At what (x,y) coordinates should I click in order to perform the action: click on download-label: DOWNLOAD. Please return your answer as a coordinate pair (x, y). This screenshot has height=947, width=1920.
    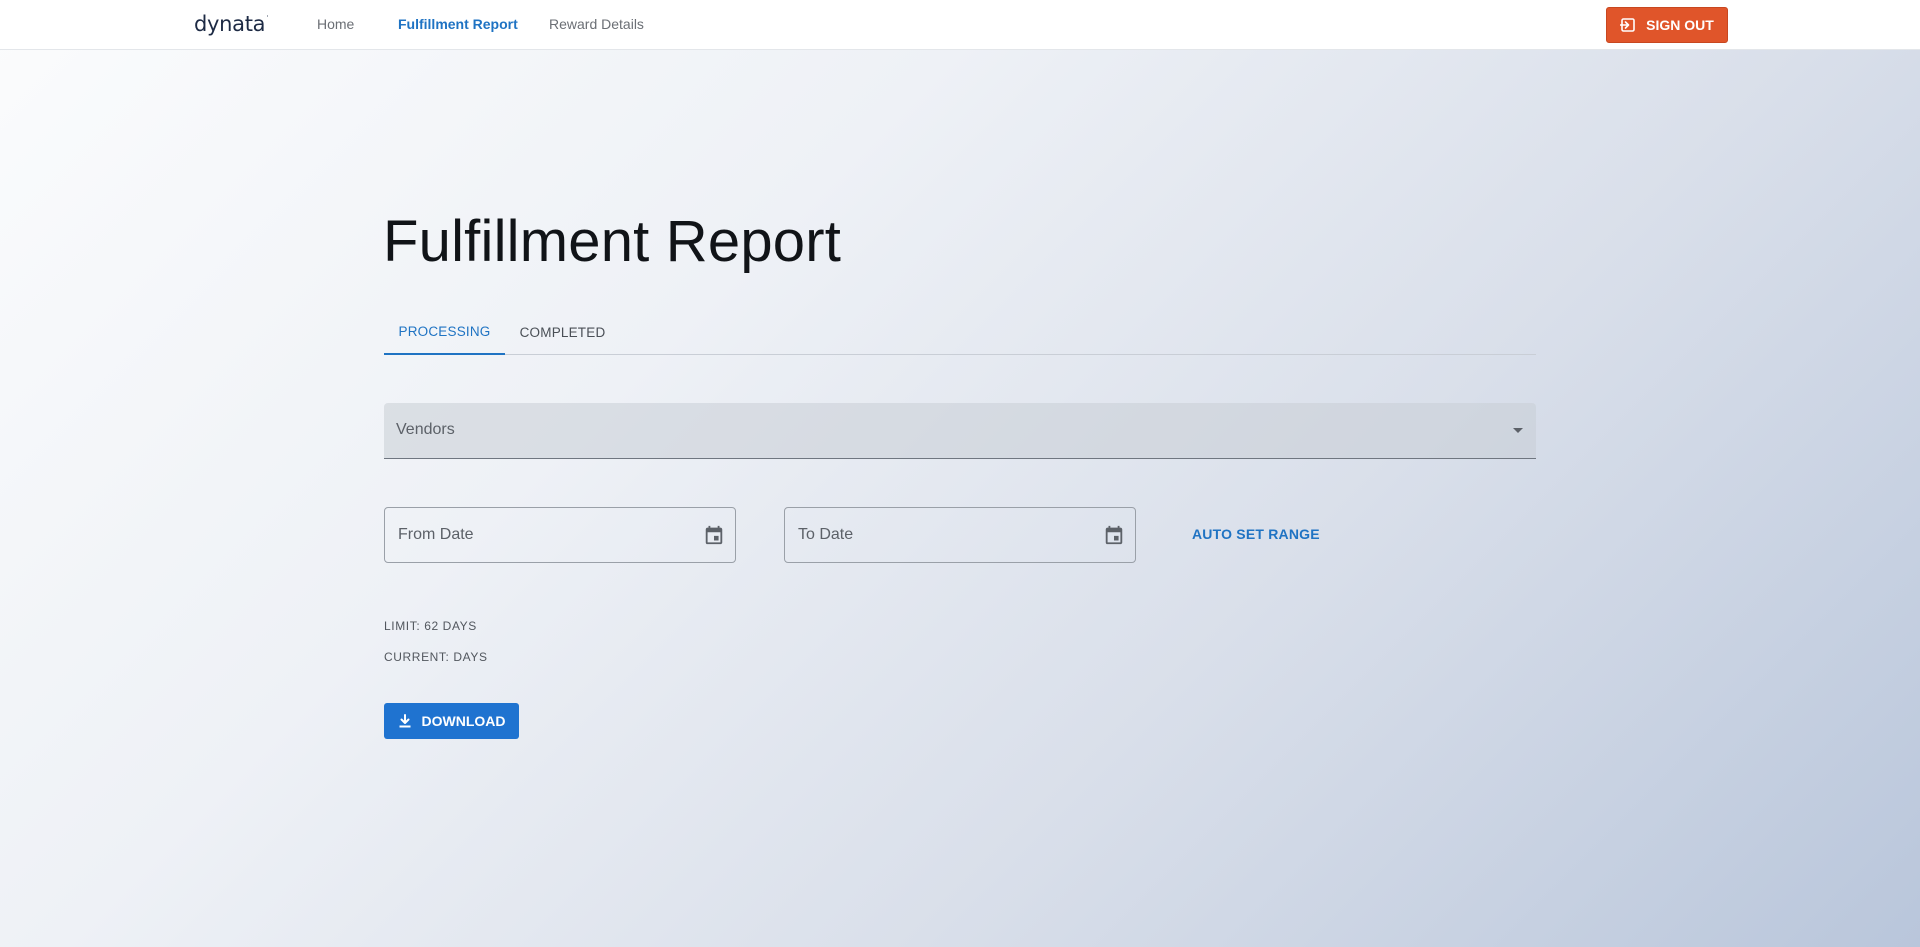
    Looking at the image, I should click on (463, 721).